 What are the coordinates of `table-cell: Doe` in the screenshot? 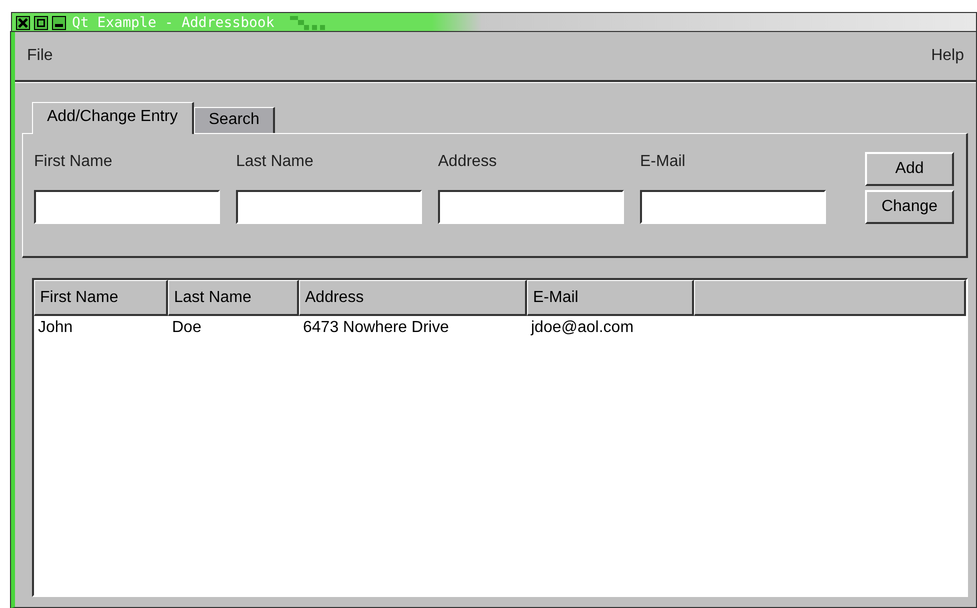 It's located at (187, 327).